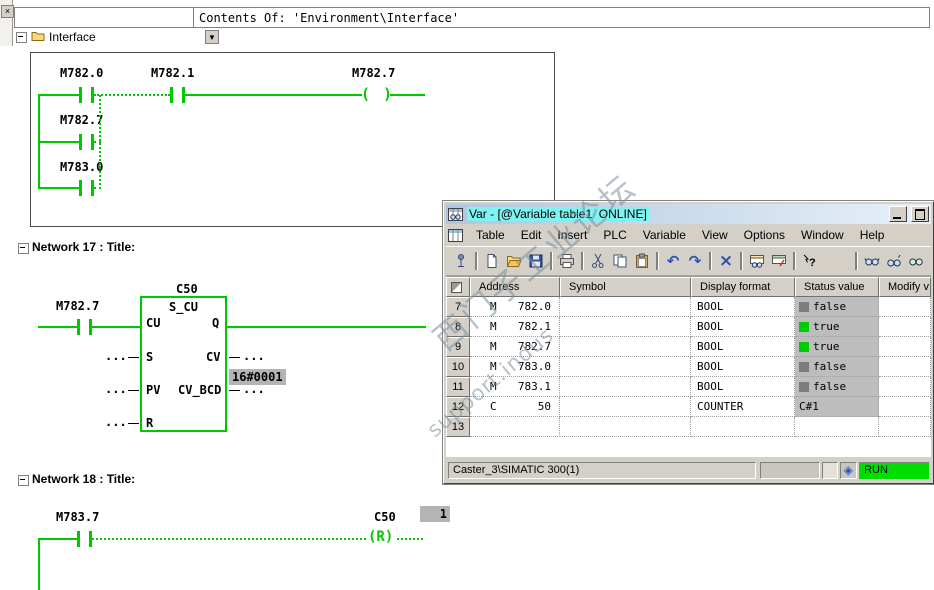 The image size is (934, 590). Describe the element at coordinates (7, 11) in the screenshot. I see `close-pane-button: ×` at that location.